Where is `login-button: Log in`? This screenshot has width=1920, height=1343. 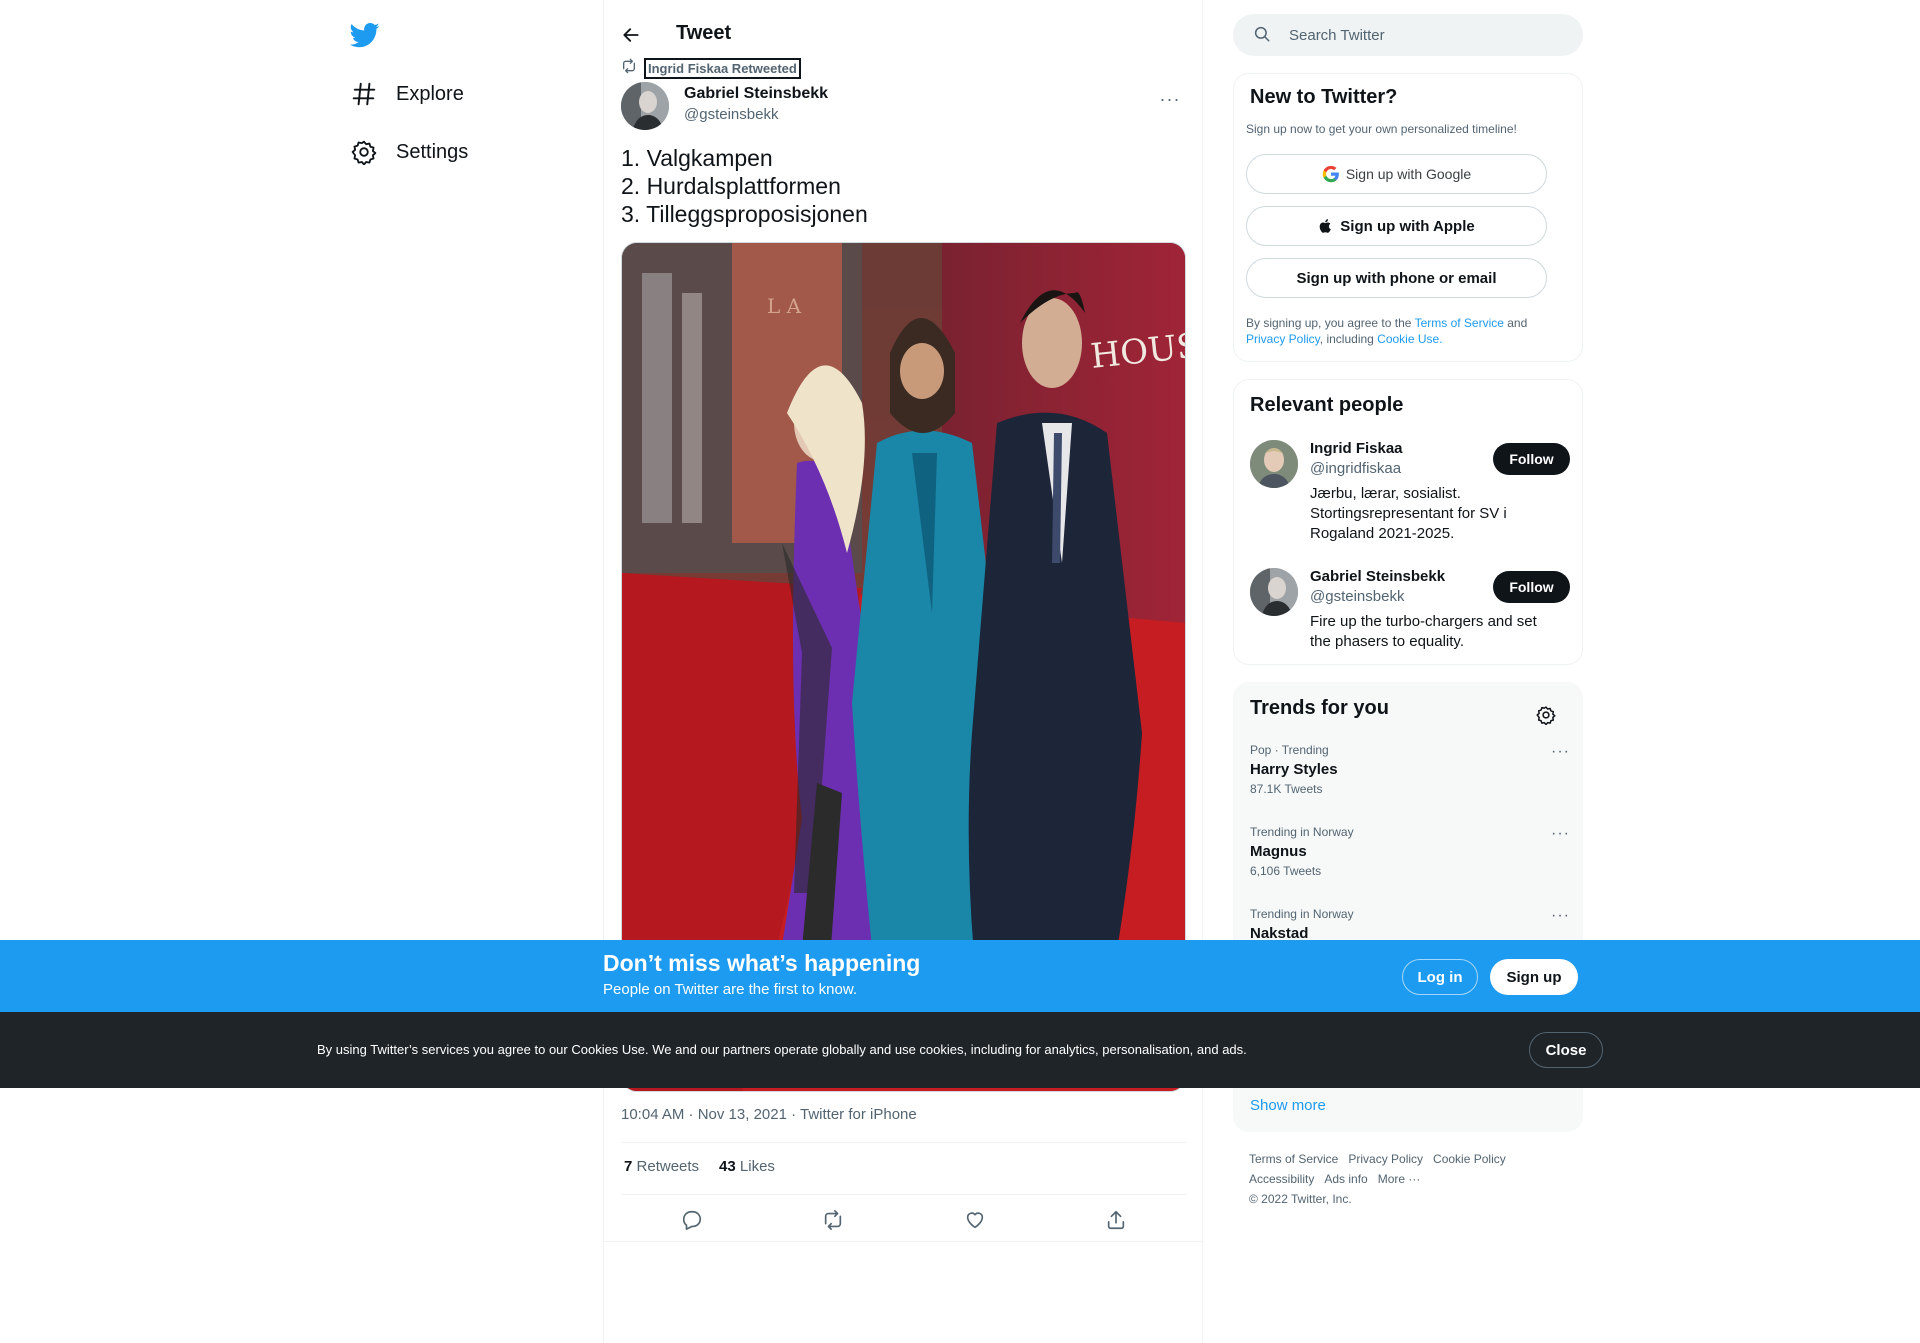 login-button: Log in is located at coordinates (1440, 977).